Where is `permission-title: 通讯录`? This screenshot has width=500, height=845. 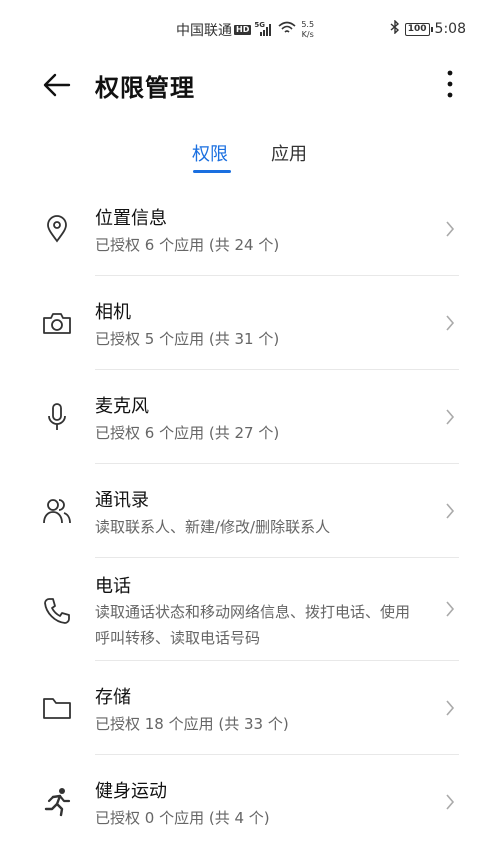 permission-title: 通讯录 is located at coordinates (122, 500).